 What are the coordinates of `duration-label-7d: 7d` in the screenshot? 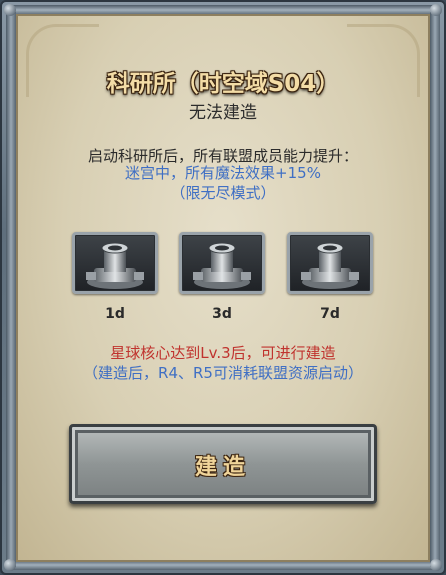 It's located at (330, 314).